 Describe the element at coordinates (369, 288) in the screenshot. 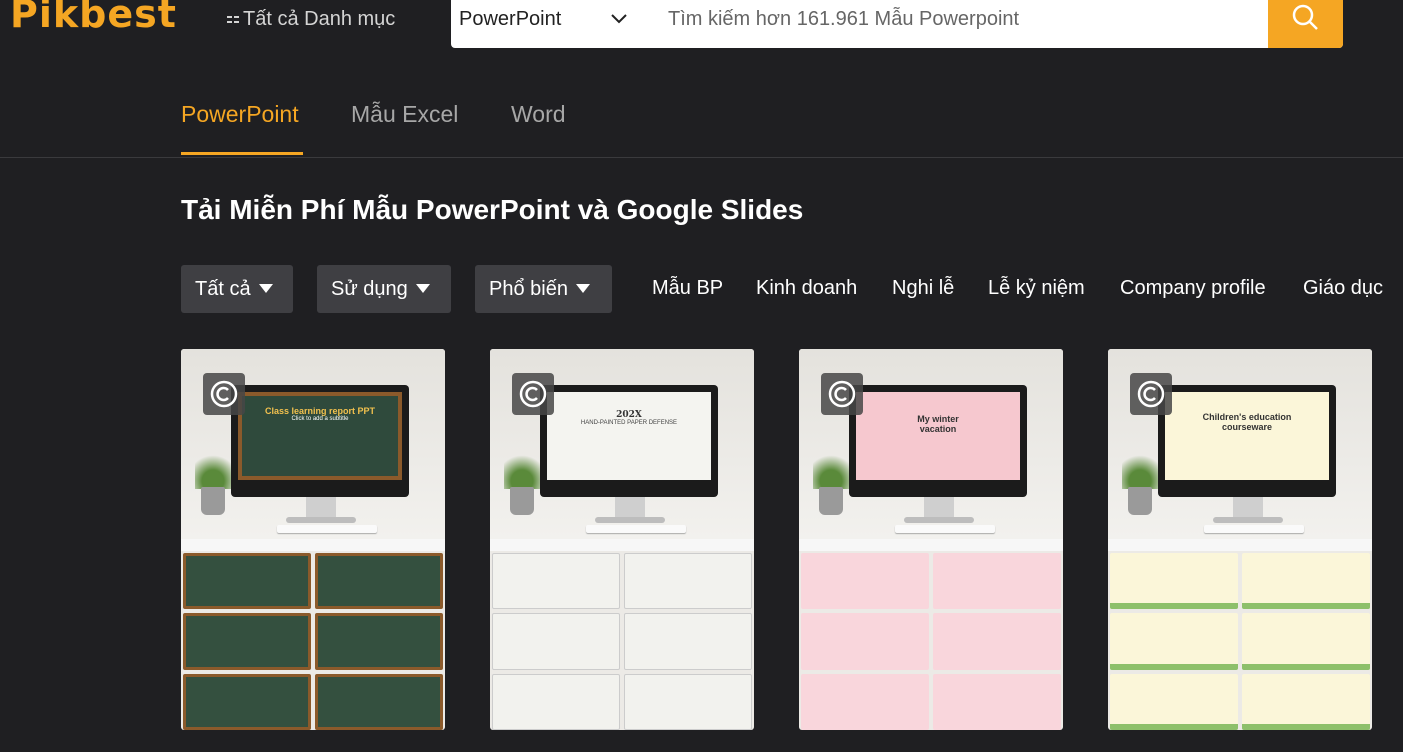

I see `filter-label: Sử dụng` at that location.